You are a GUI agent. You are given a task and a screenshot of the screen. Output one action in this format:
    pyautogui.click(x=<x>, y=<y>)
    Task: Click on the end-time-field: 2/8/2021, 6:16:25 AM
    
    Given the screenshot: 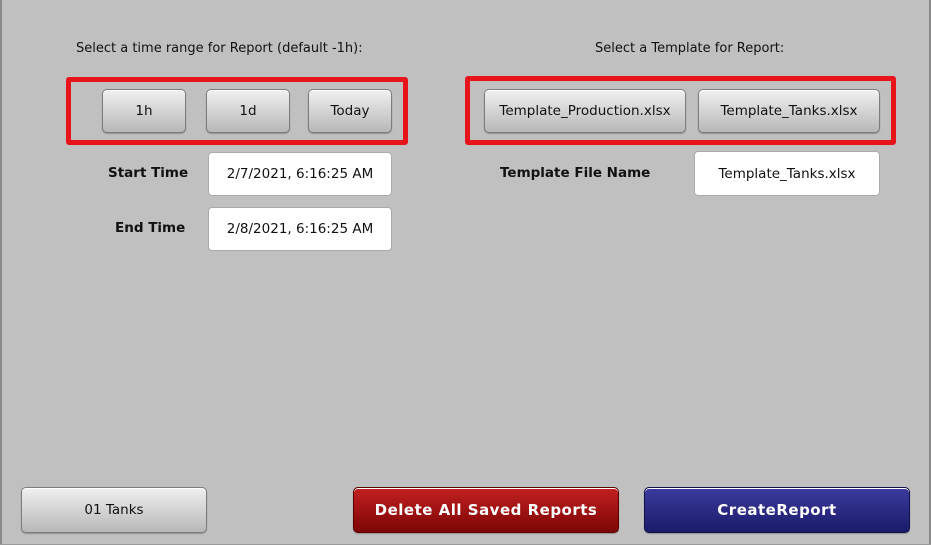 What is the action you would take?
    pyautogui.click(x=300, y=229)
    